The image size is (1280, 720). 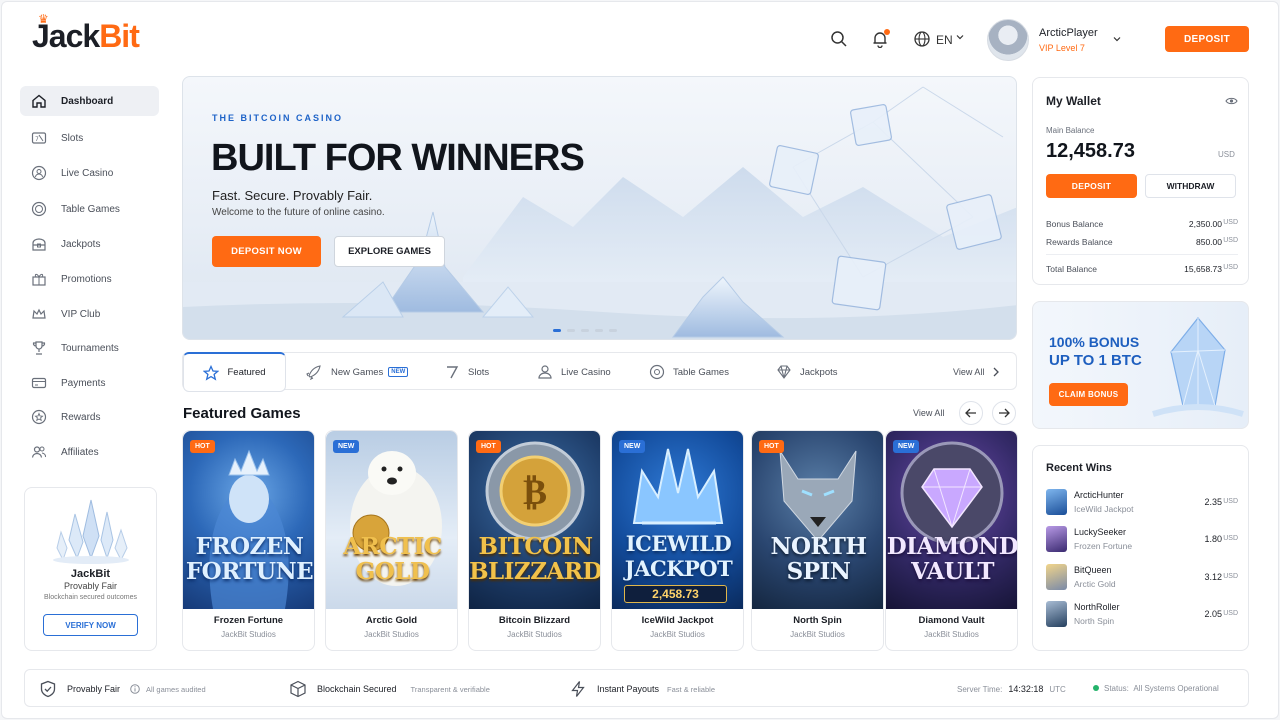 I want to click on wallet-deposit-button: DEPOSIT, so click(x=1091, y=186).